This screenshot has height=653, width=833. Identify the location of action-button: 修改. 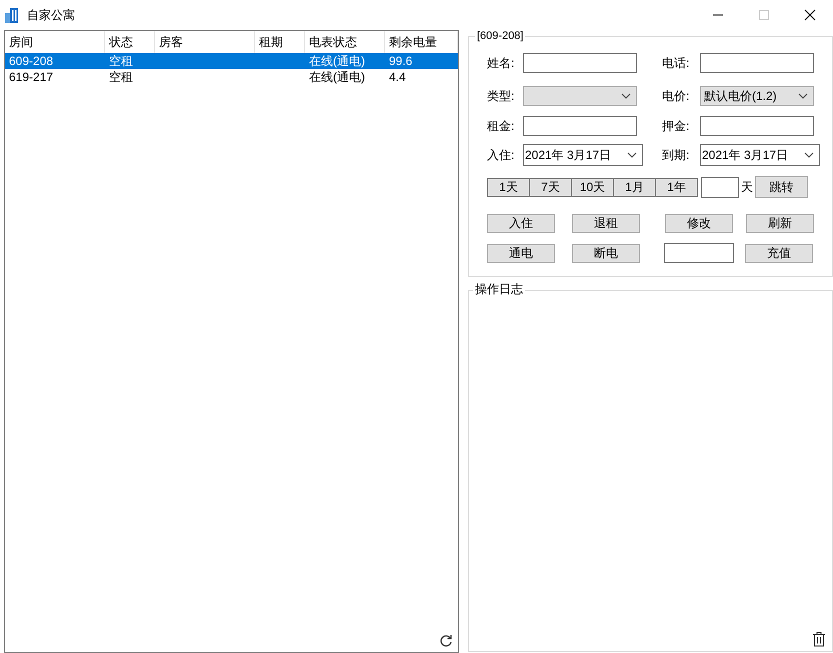
(699, 223).